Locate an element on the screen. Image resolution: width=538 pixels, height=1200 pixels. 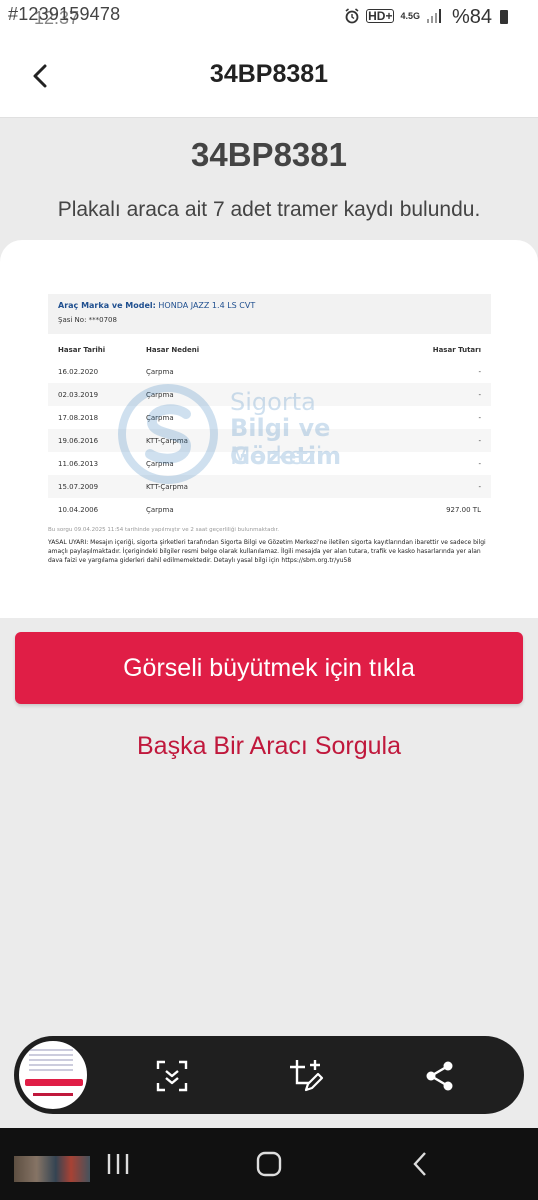
damage-date: 10.04.2006 is located at coordinates (78, 509).